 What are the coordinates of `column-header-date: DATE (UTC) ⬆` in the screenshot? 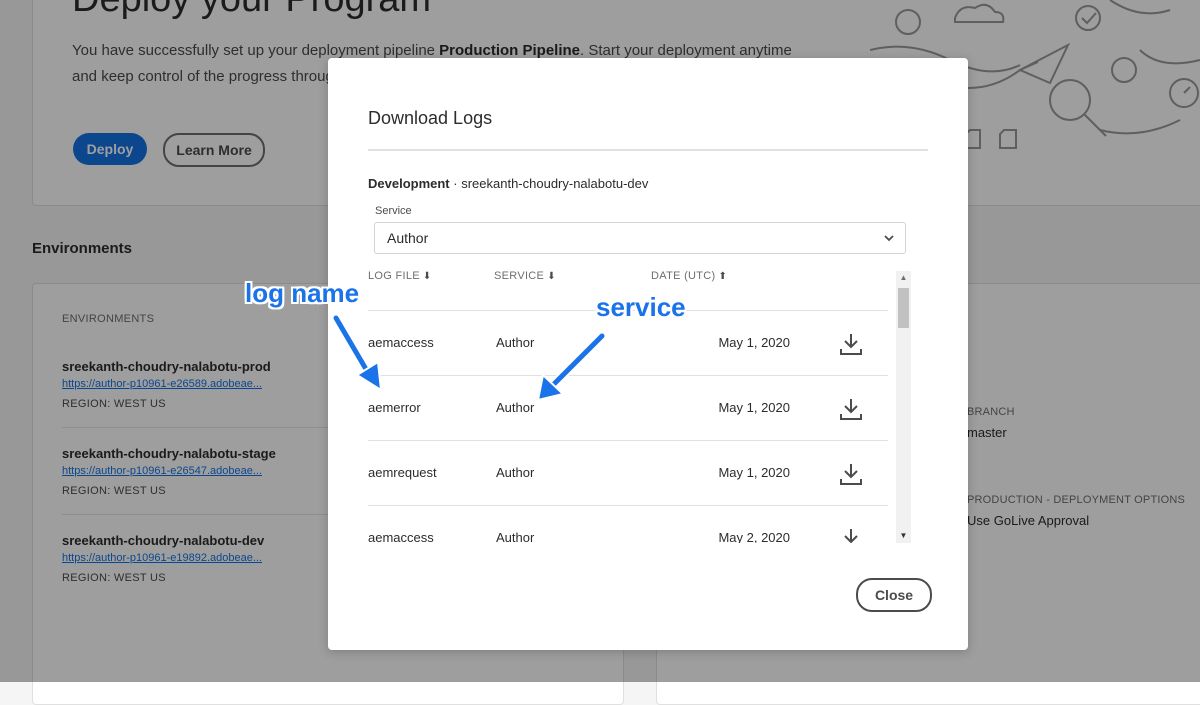 It's located at (689, 276).